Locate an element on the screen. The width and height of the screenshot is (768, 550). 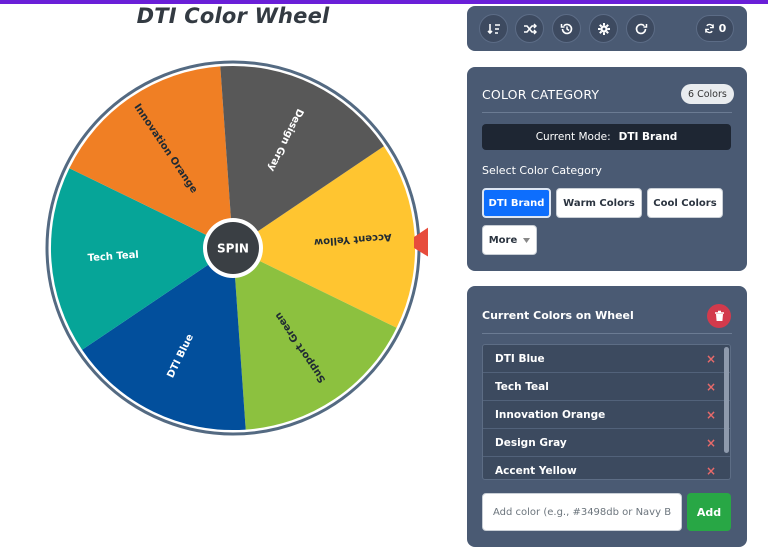
list-item: Innovation Orange × is located at coordinates (606, 415).